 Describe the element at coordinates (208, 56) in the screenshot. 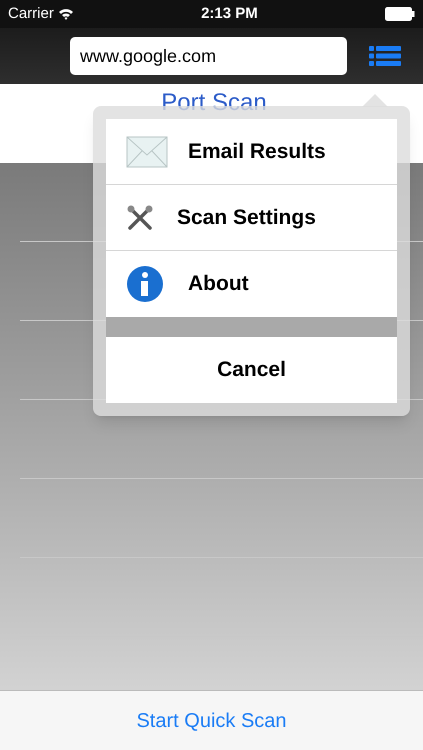

I see `address-field: www.google.com` at that location.